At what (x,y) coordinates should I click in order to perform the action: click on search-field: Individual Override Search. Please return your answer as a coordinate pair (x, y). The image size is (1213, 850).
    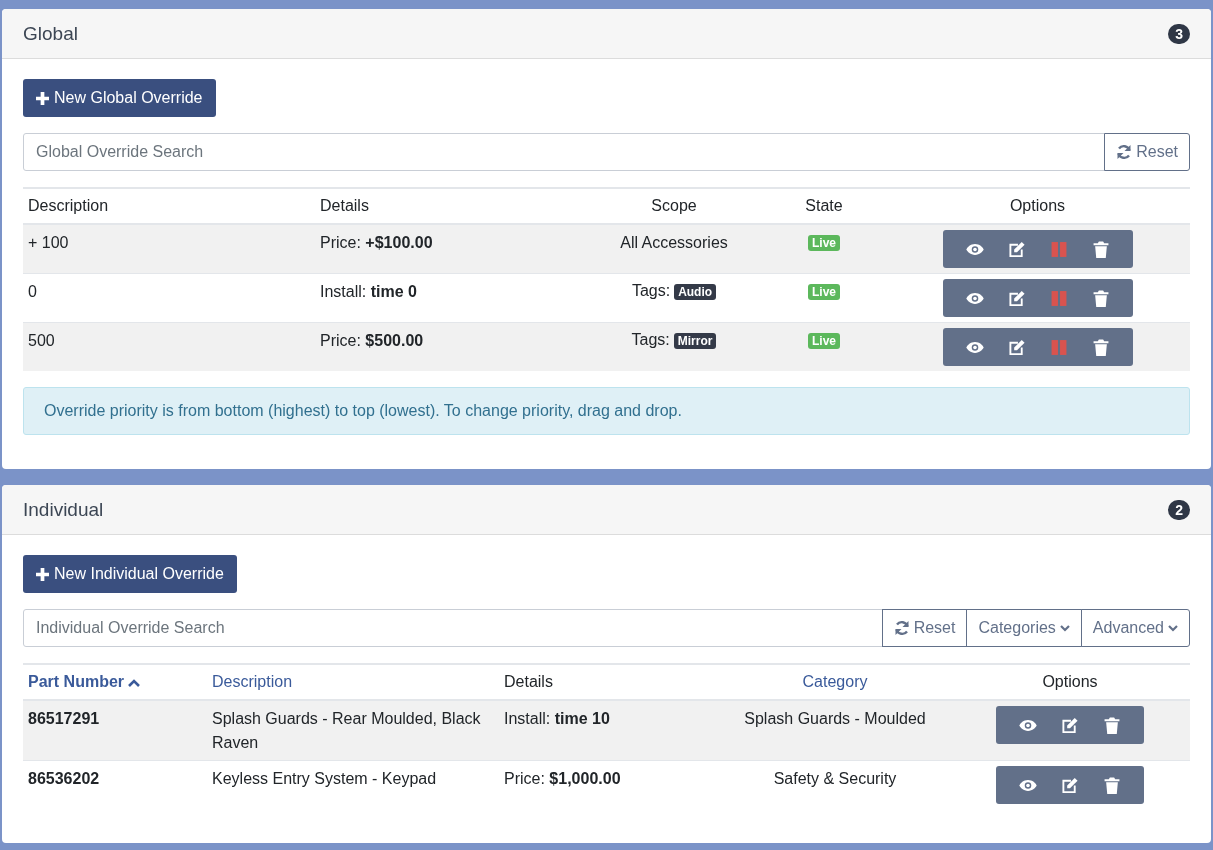
    Looking at the image, I should click on (453, 628).